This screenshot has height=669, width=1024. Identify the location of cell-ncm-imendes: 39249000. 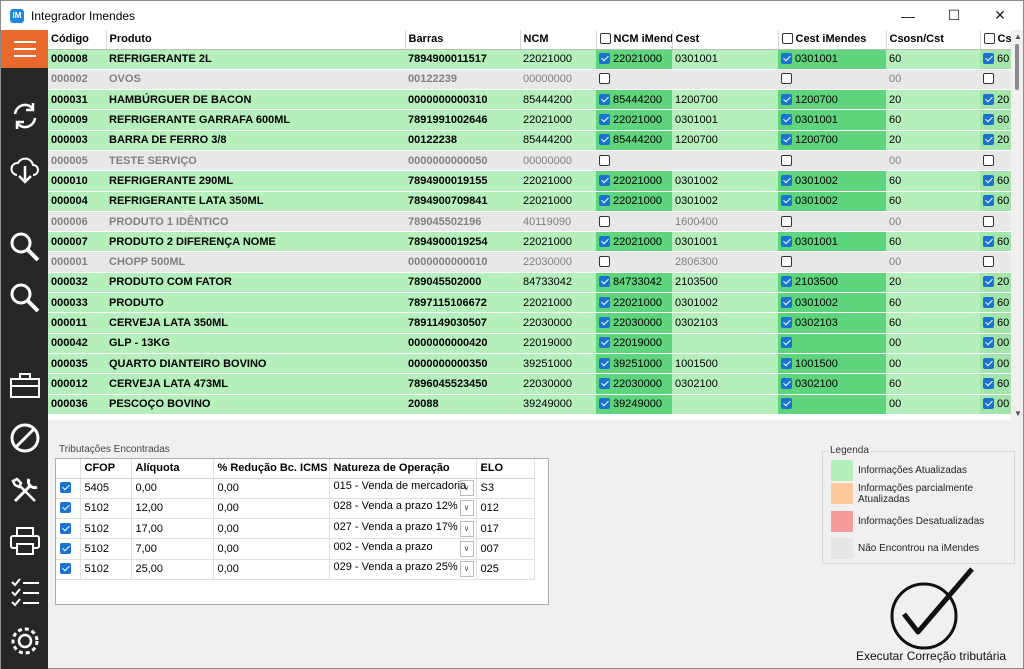
(634, 404).